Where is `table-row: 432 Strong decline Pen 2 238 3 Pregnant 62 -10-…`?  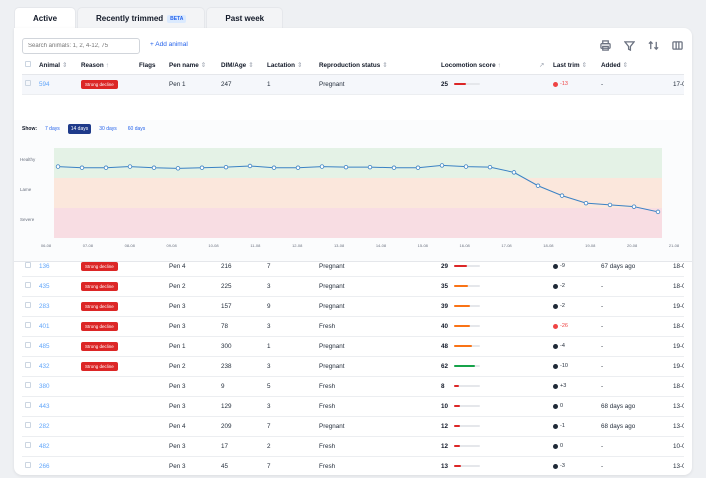
table-row: 432 Strong decline Pen 2 238 3 Pregnant 62 -10-… is located at coordinates (353, 366).